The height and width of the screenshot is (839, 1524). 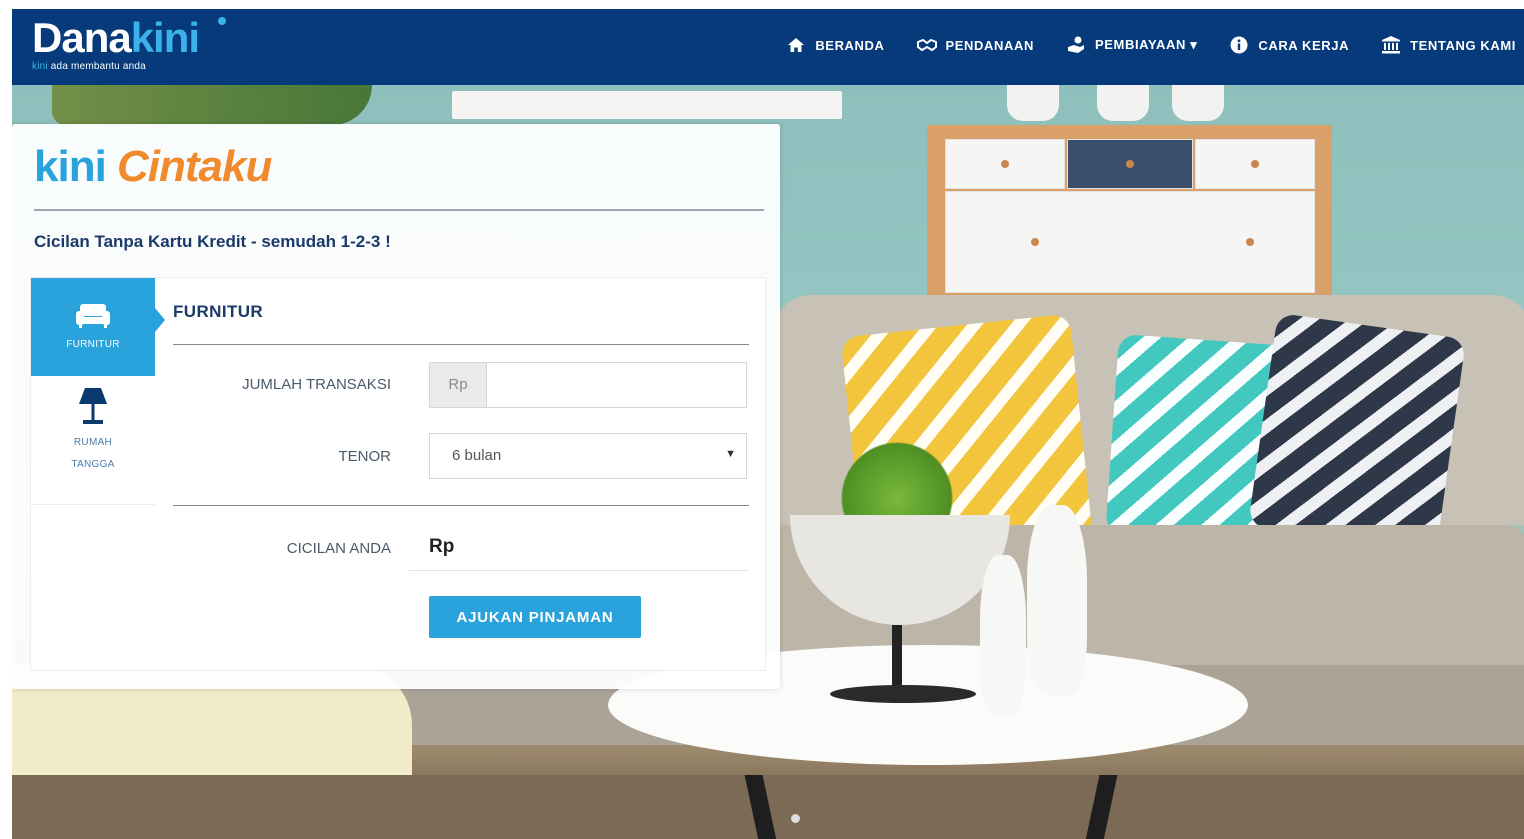 I want to click on wall-shelf, so click(x=647, y=105).